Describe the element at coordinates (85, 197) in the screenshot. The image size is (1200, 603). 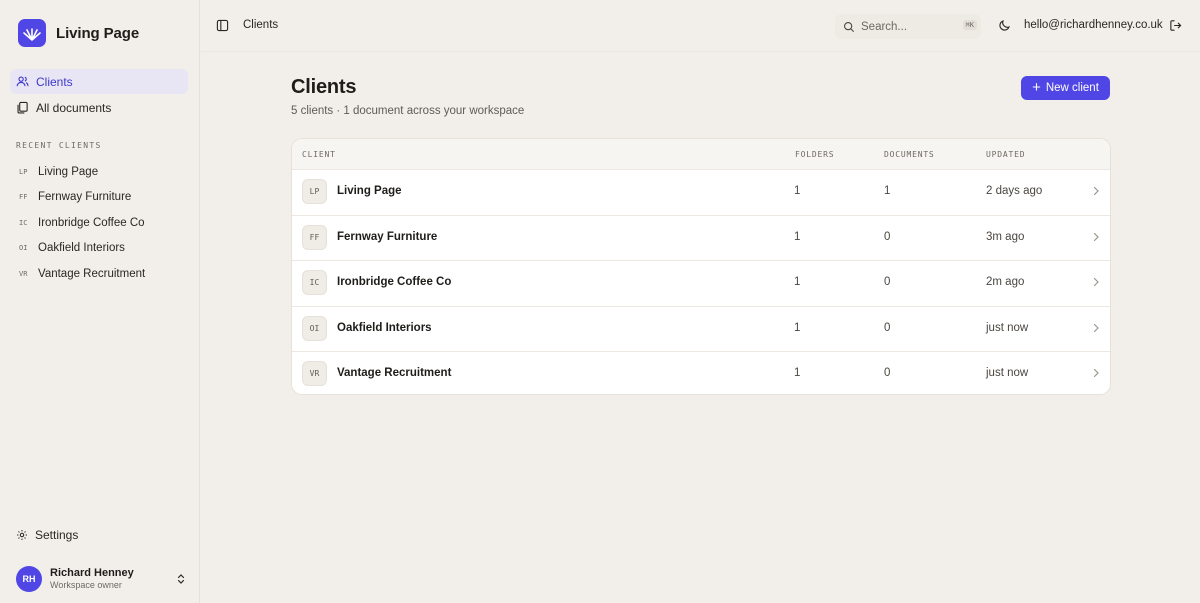
I see `recent-client-name: Fernway Furniture` at that location.